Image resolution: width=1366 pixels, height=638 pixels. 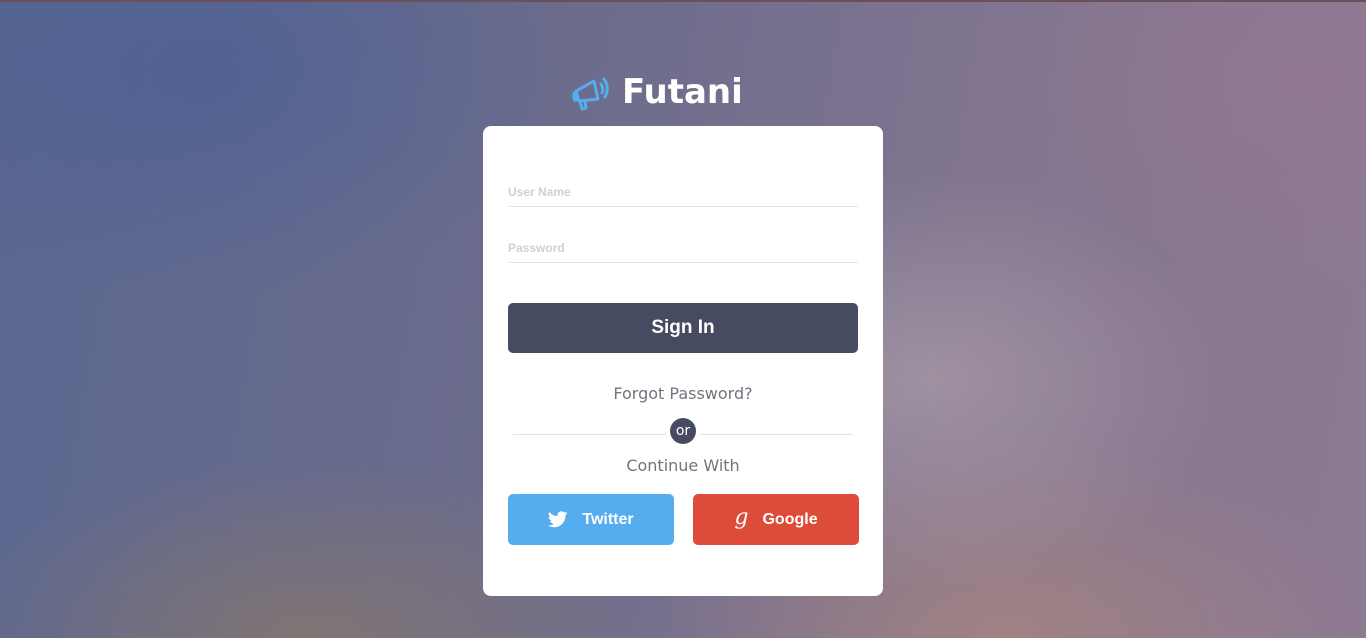 I want to click on twitter-login-button: Twitter, so click(x=591, y=519).